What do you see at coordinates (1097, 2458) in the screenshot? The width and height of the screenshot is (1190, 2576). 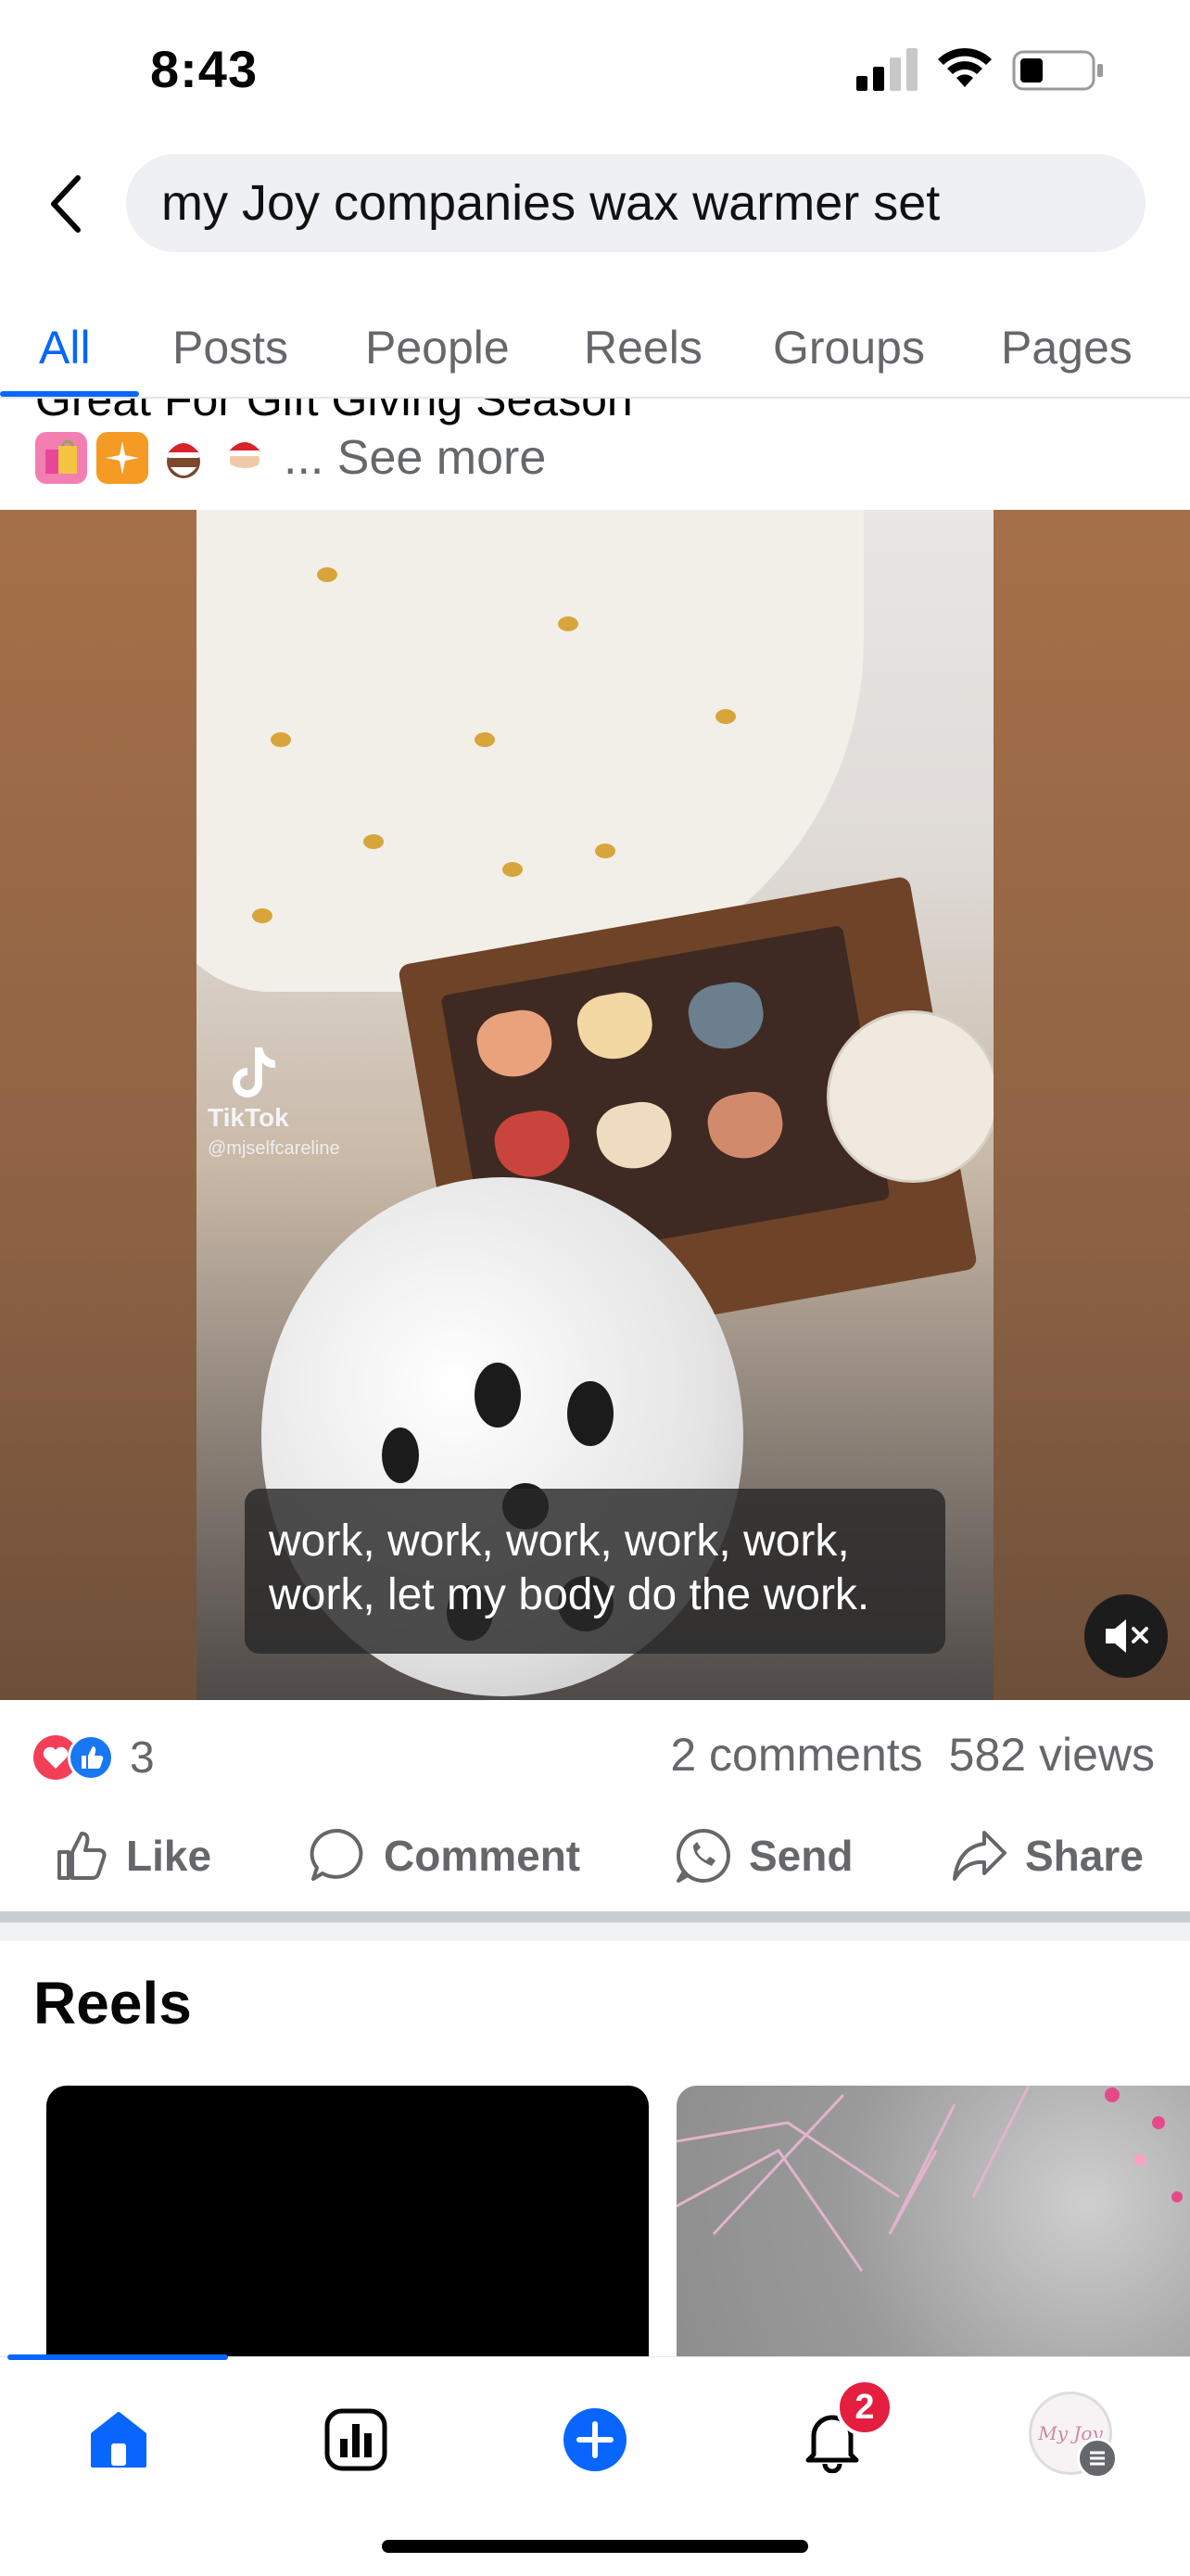 I see `menu-icon` at bounding box center [1097, 2458].